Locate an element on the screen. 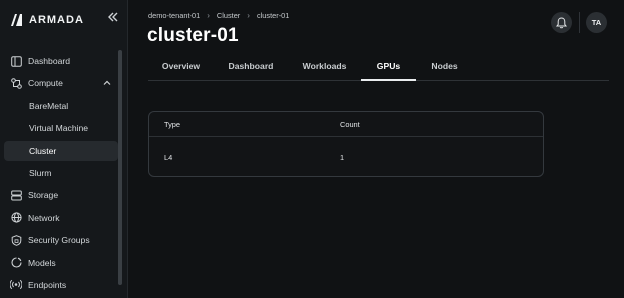 The width and height of the screenshot is (624, 298). sidebar-item-label: Virtual Machine is located at coordinates (59, 128).